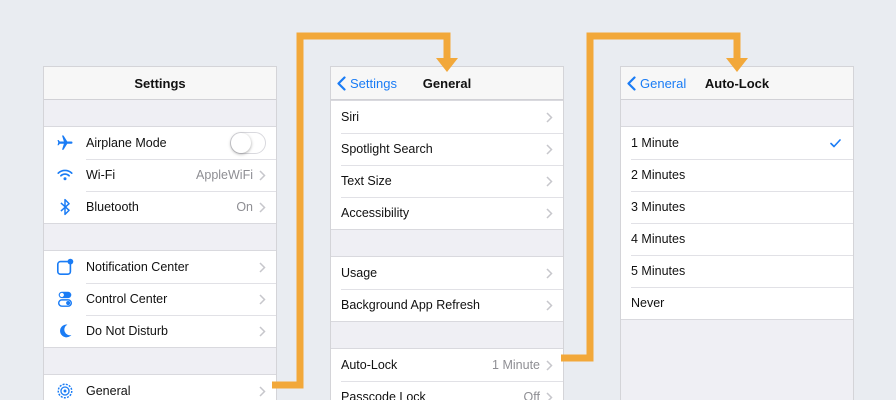  I want to click on auto-lock-option-4-minutes: 4 Minutes, so click(737, 239).